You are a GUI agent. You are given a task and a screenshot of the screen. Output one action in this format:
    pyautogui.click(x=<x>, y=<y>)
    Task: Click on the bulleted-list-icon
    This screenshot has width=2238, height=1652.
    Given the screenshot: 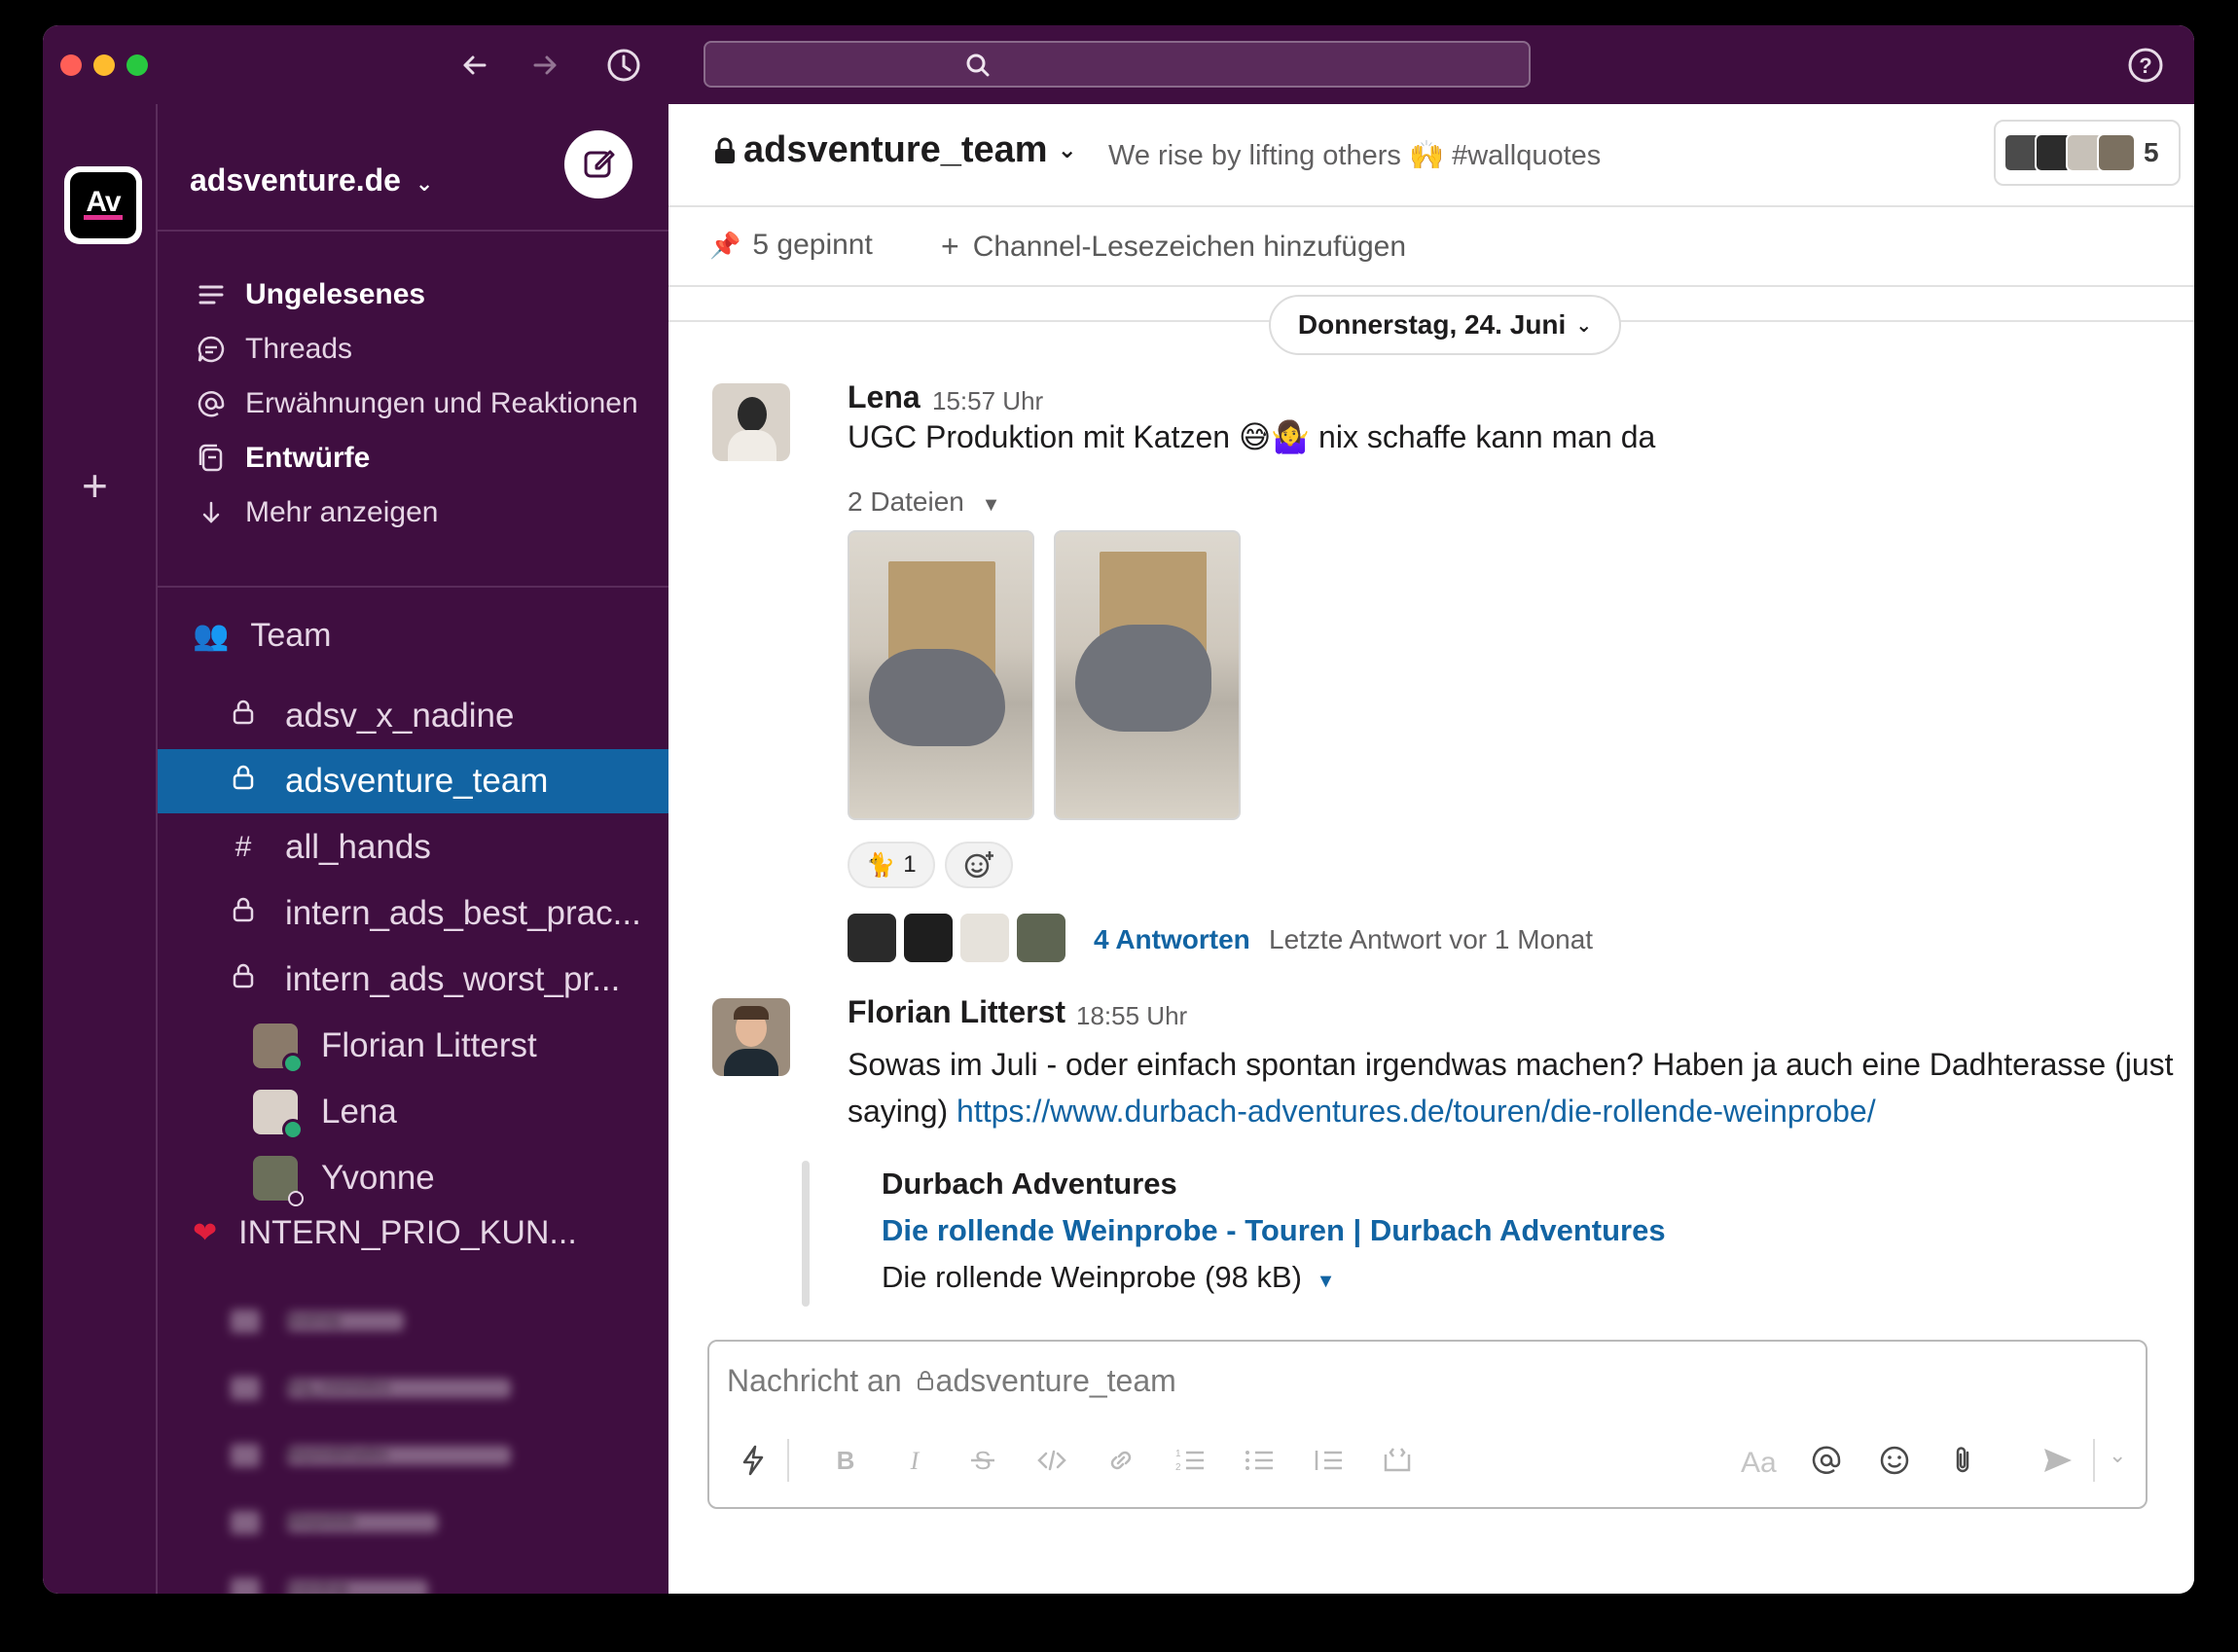 What is the action you would take?
    pyautogui.click(x=1259, y=1460)
    